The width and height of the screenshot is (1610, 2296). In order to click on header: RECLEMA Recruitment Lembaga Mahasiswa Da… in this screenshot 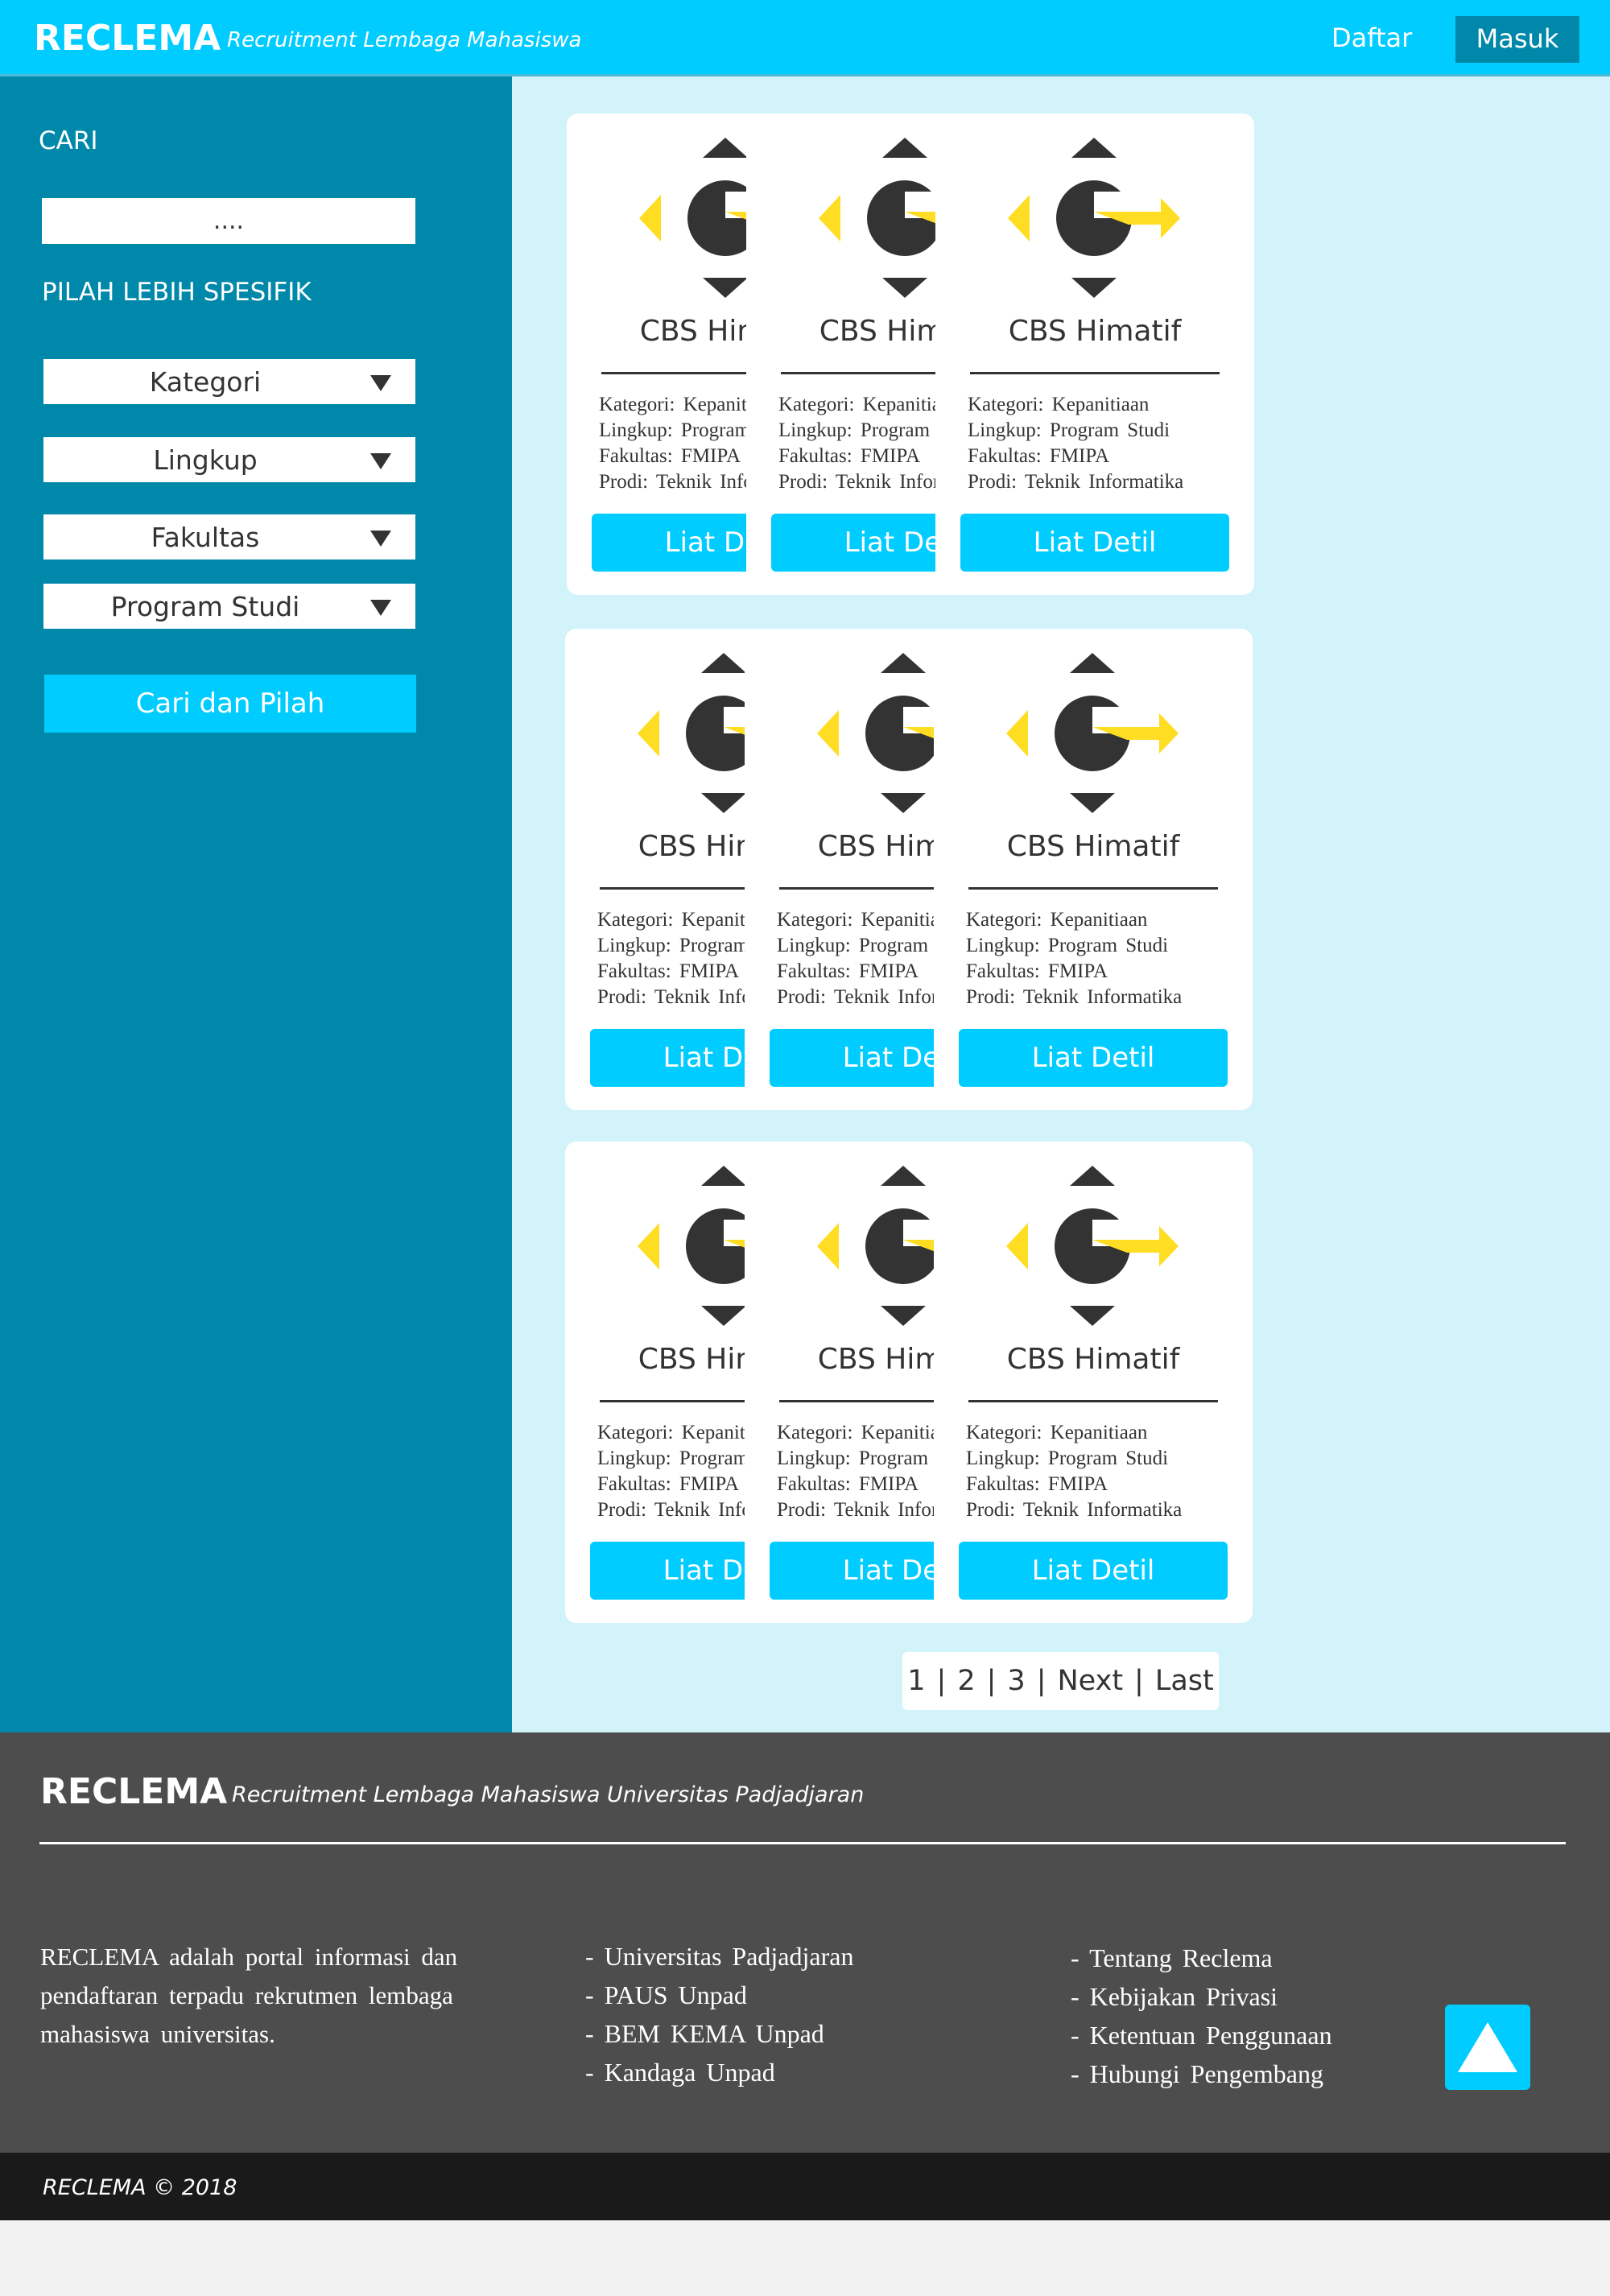, I will do `click(805, 38)`.